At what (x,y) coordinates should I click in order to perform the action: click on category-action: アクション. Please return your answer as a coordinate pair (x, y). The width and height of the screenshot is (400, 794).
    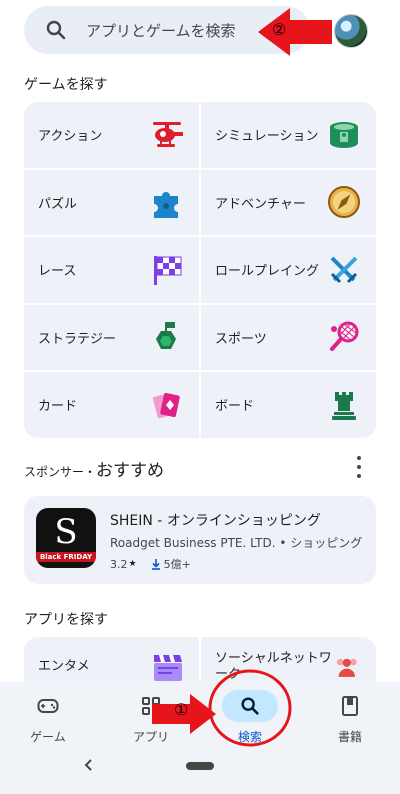
    Looking at the image, I should click on (111, 135).